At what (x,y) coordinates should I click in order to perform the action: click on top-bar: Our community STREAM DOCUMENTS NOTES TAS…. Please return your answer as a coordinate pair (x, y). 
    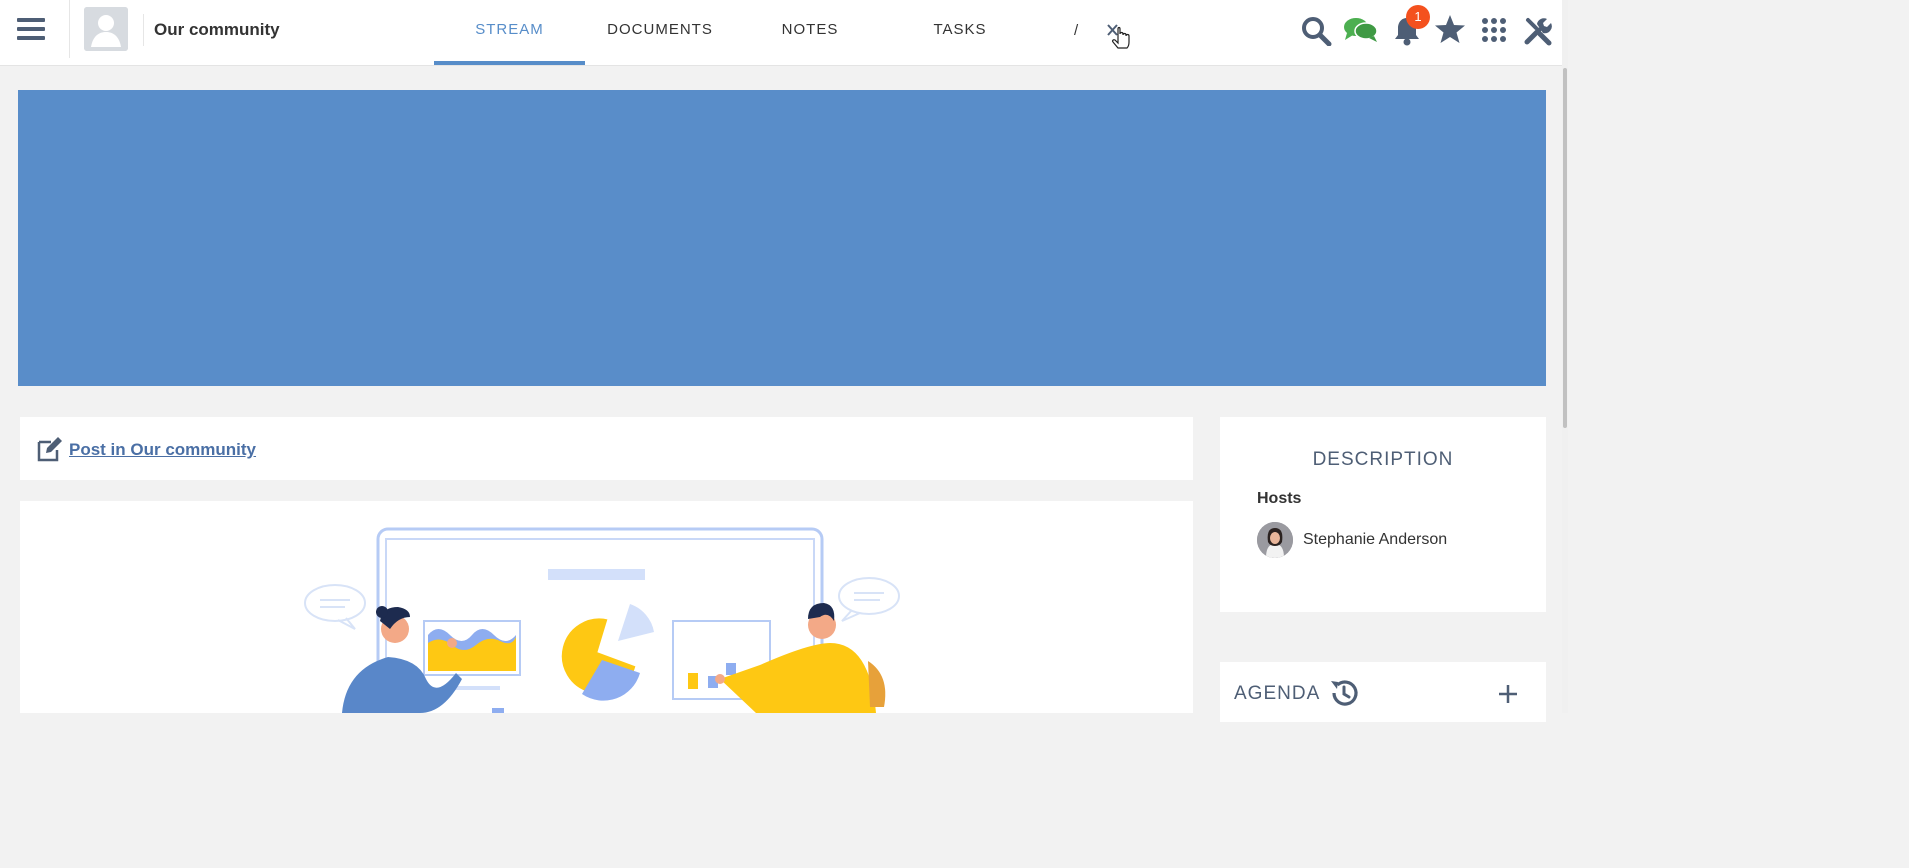
    Looking at the image, I should click on (784, 33).